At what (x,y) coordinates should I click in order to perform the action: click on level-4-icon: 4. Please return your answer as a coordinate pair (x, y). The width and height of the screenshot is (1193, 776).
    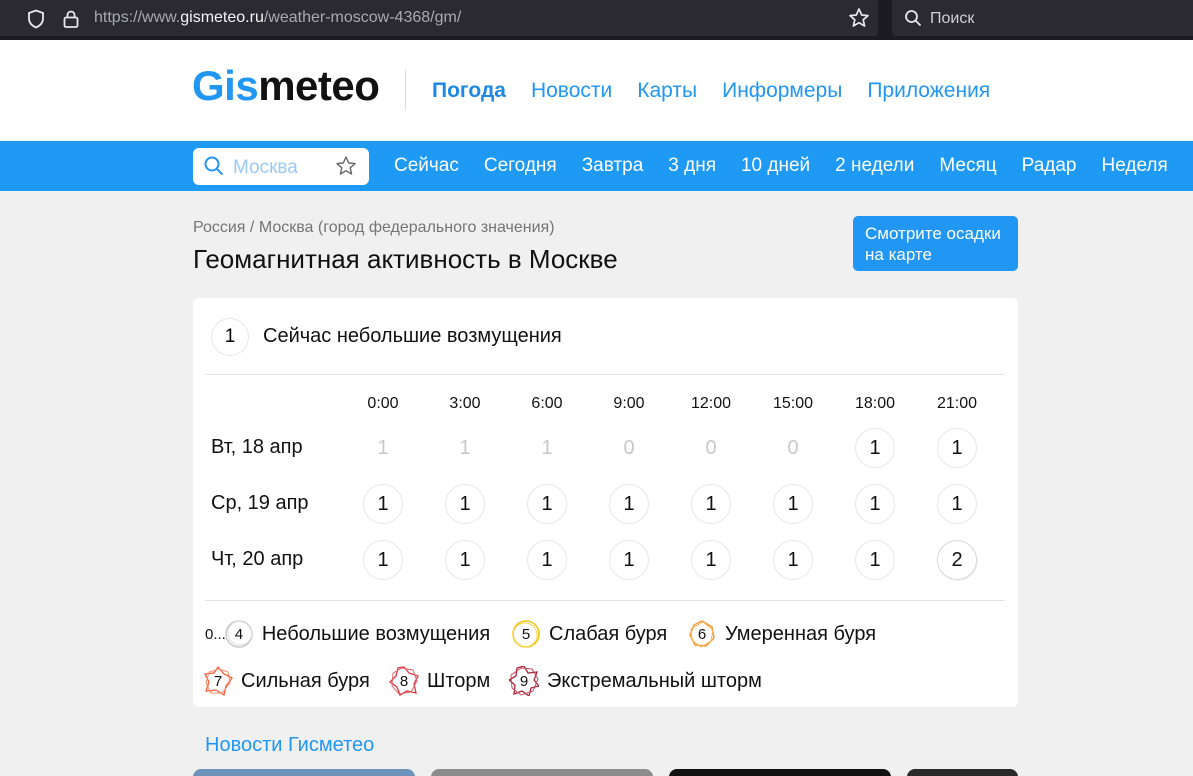
    Looking at the image, I should click on (239, 634).